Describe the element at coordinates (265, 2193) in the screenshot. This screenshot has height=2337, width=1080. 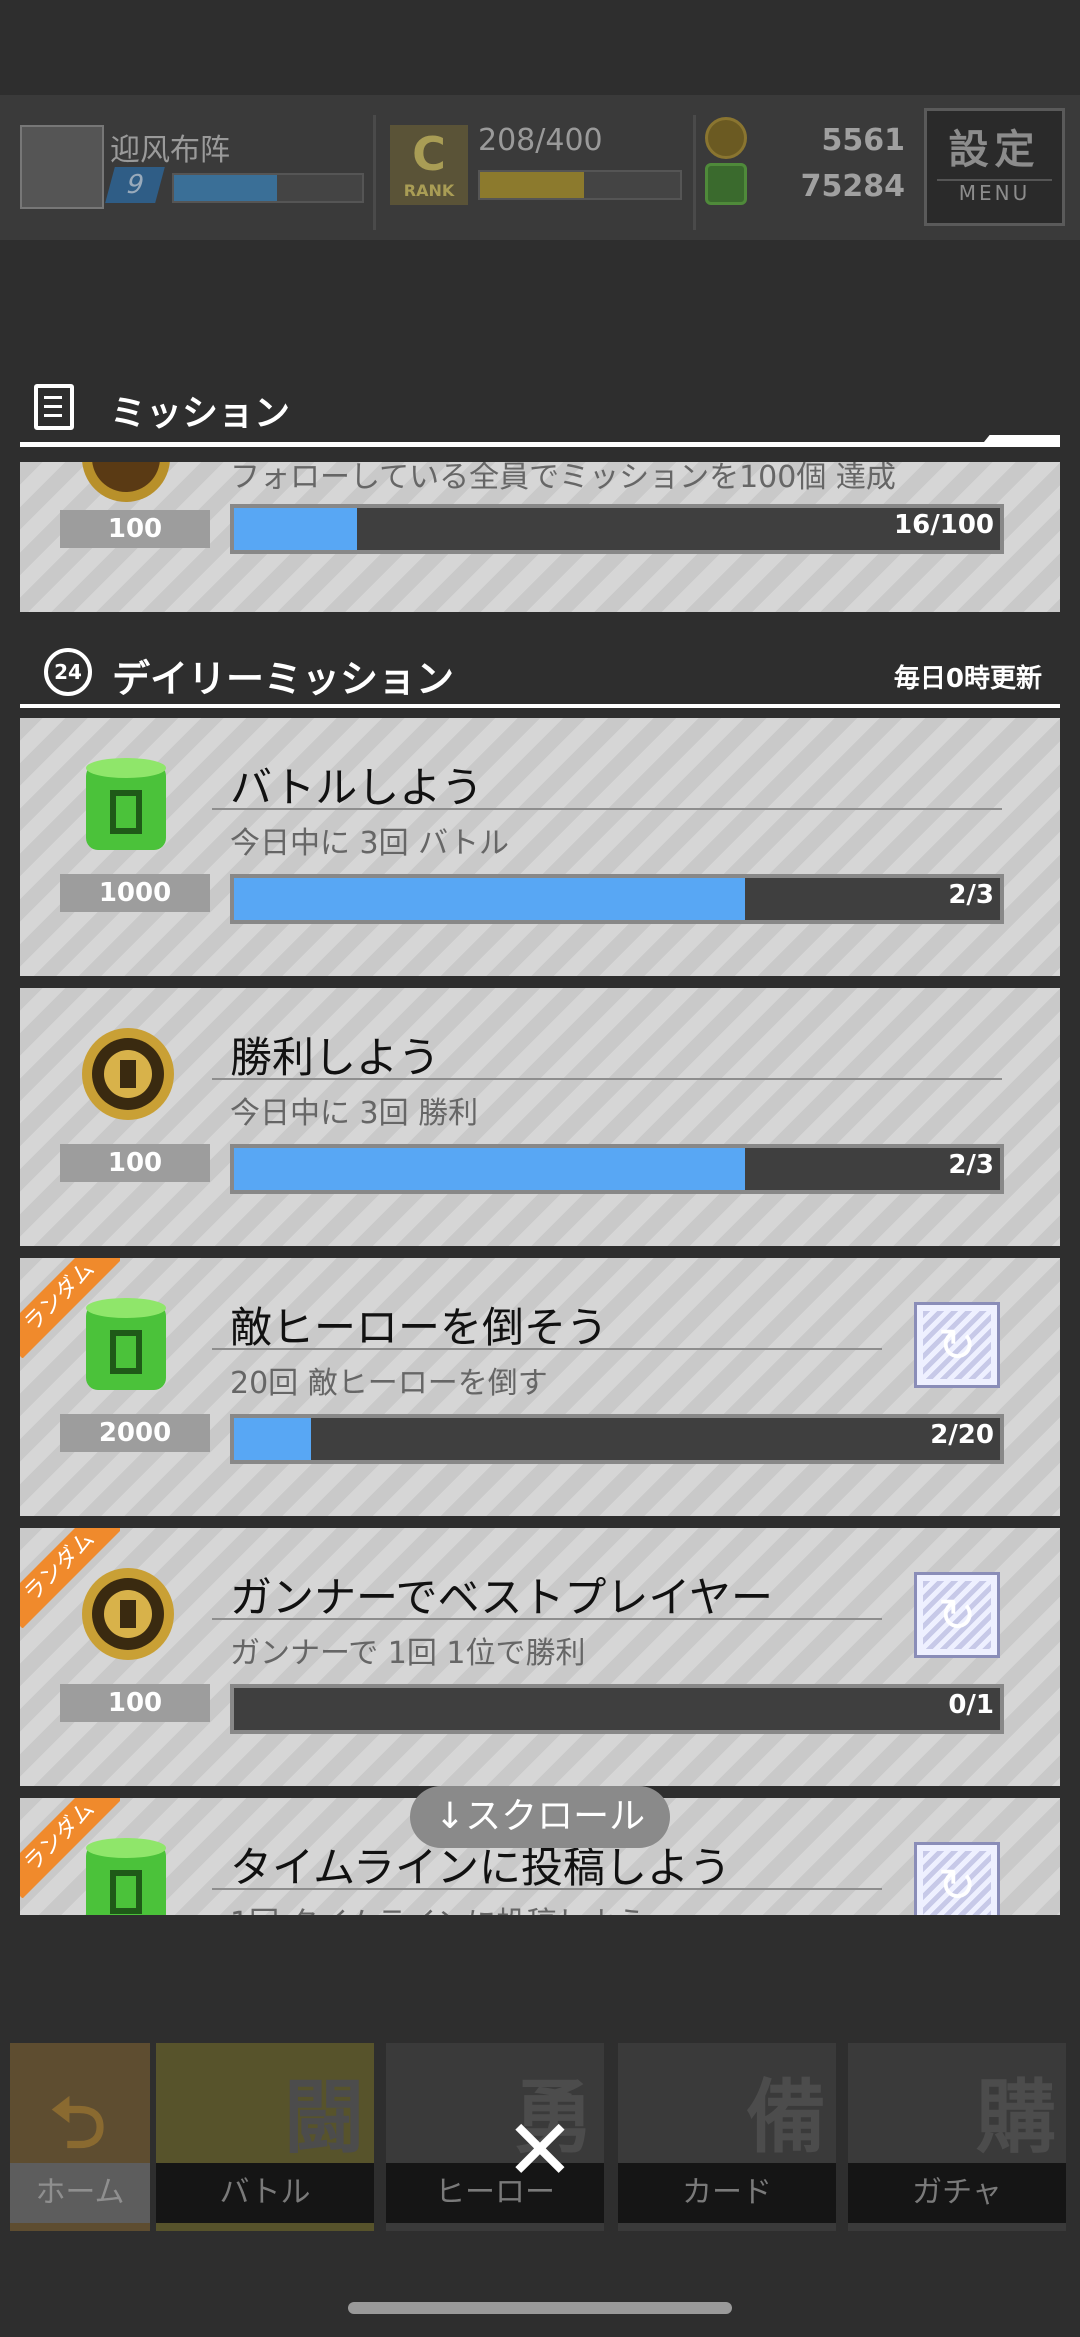
I see `nav-label: バトル` at that location.